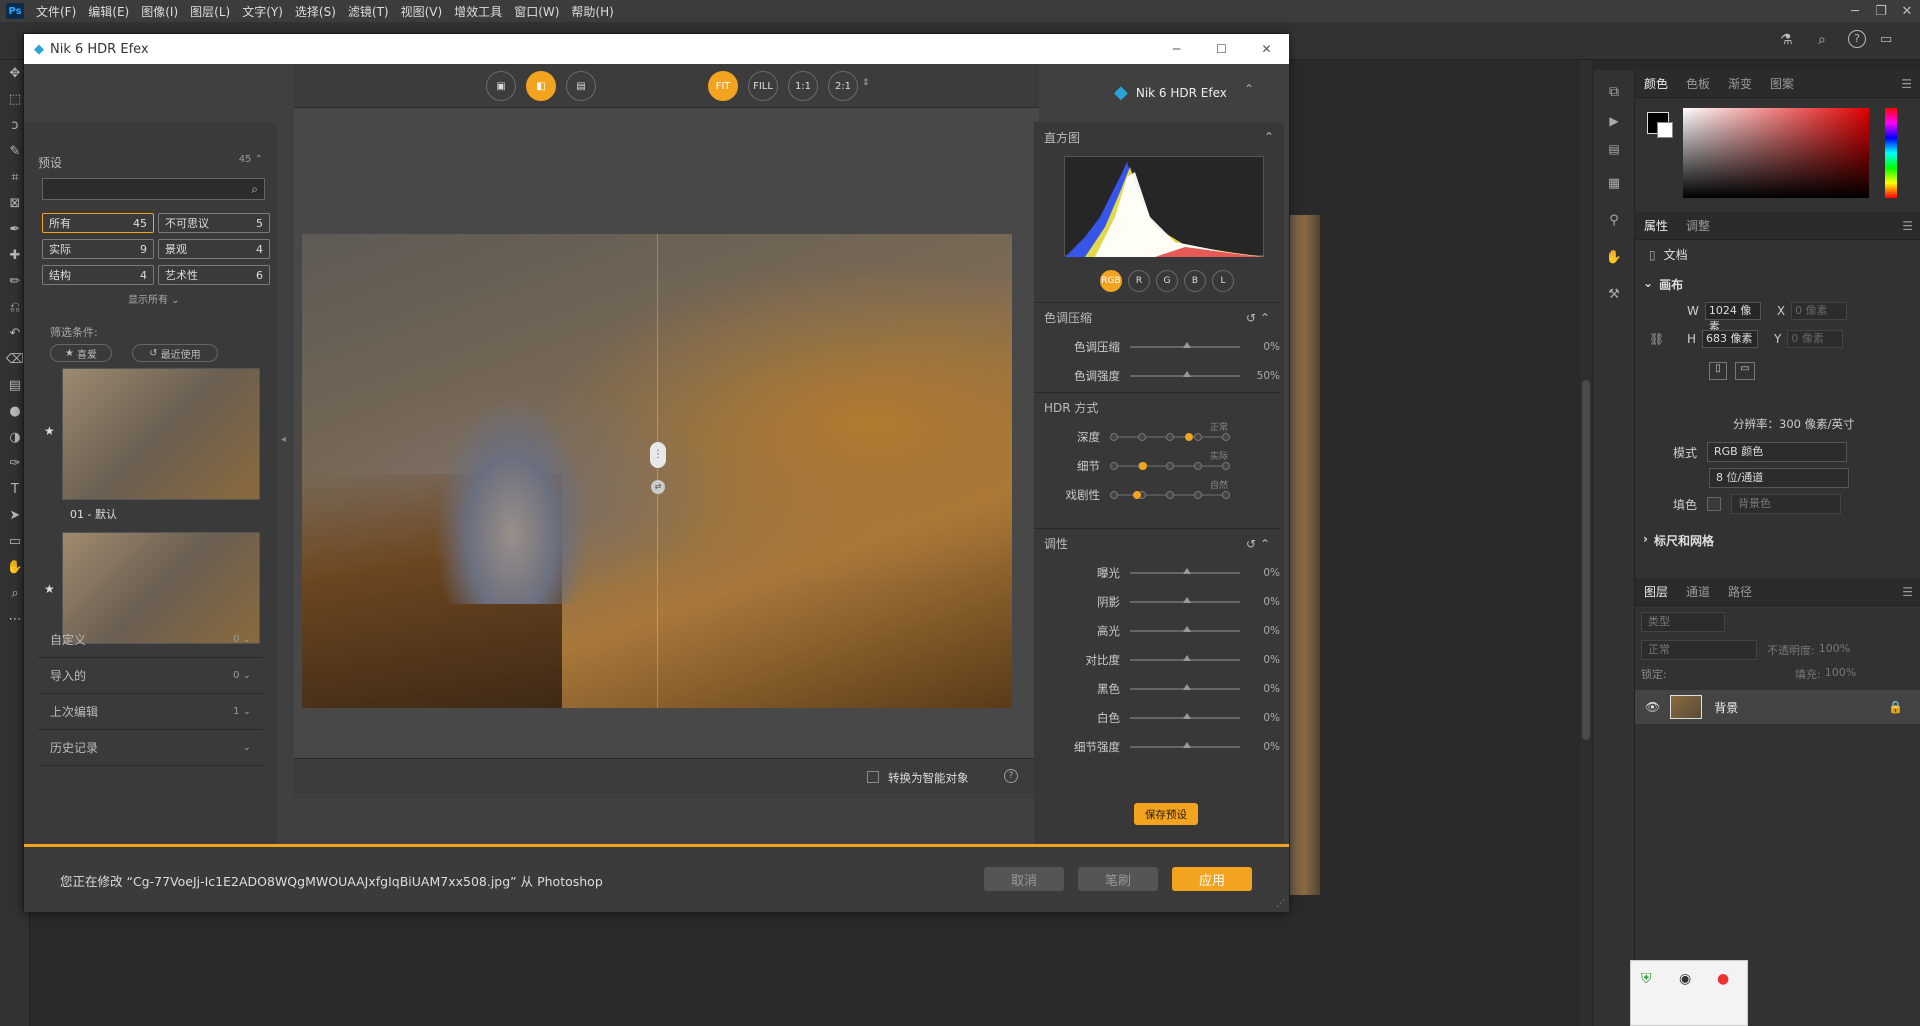  I want to click on link-icon: ⛓, so click(1656, 339).